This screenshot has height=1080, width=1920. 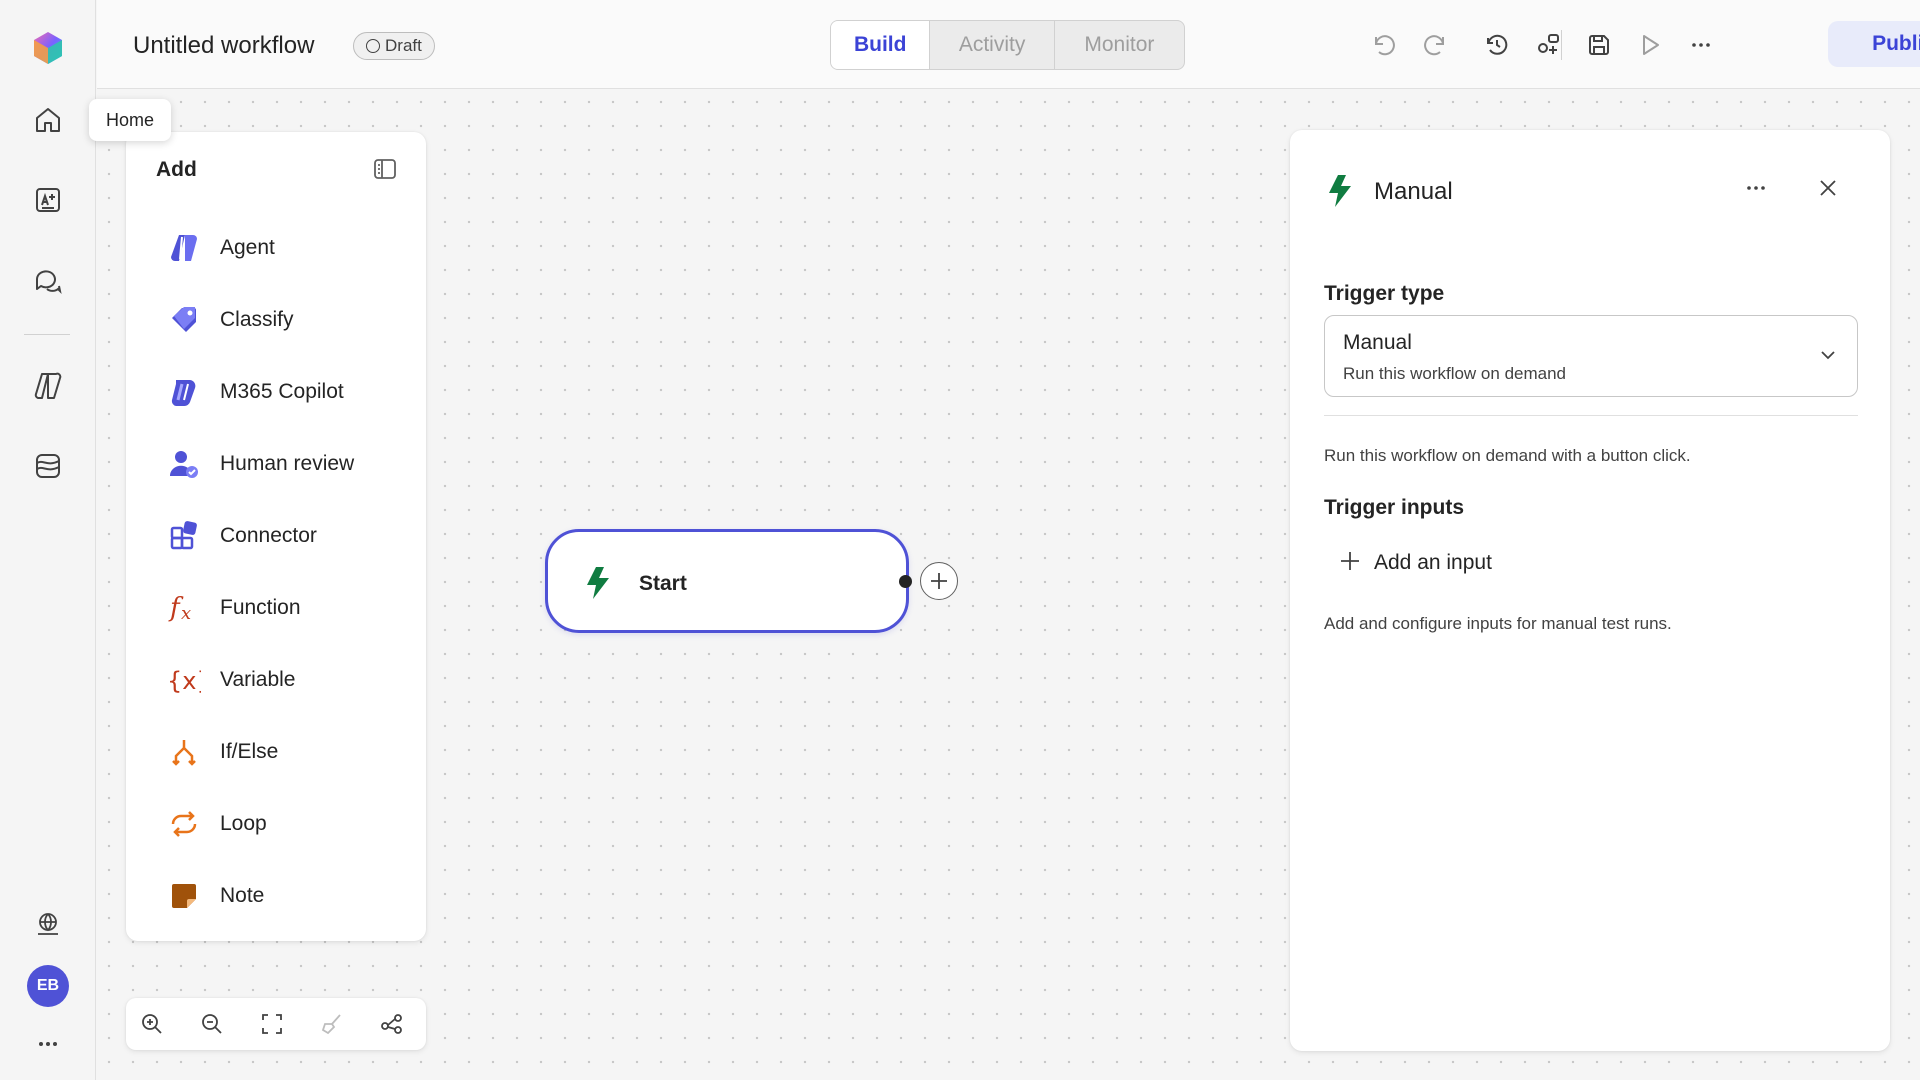 I want to click on chevron-down-icon, so click(x=1828, y=357).